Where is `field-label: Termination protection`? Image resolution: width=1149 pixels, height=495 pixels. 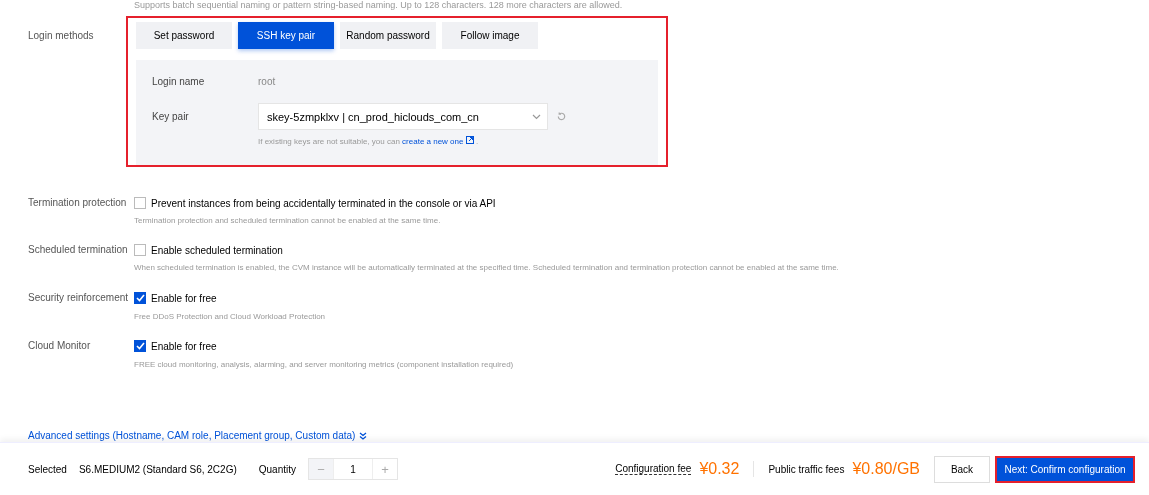 field-label: Termination protection is located at coordinates (78, 202).